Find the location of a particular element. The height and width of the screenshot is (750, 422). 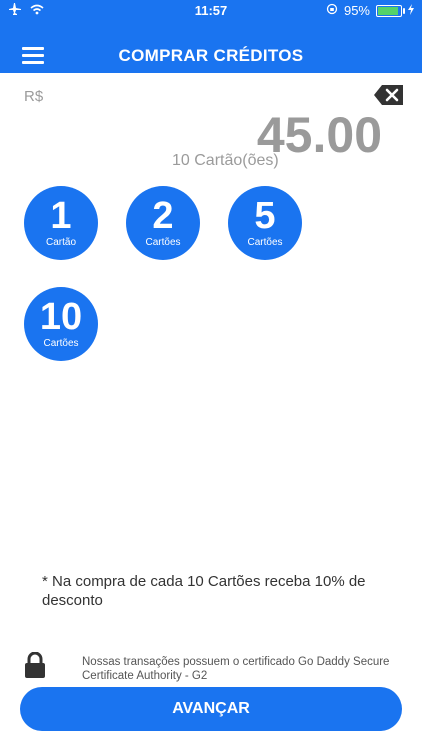

page-title: COMPRAR CRÉDITOS is located at coordinates (211, 55).